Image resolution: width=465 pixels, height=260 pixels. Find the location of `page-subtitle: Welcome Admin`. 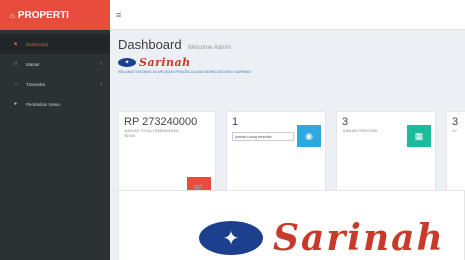

page-subtitle: Welcome Admin is located at coordinates (209, 48).